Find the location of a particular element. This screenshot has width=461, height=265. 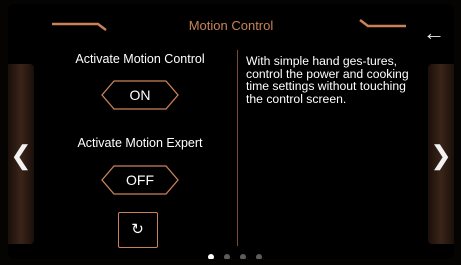

motion-expert-toggle: OFF is located at coordinates (140, 180).